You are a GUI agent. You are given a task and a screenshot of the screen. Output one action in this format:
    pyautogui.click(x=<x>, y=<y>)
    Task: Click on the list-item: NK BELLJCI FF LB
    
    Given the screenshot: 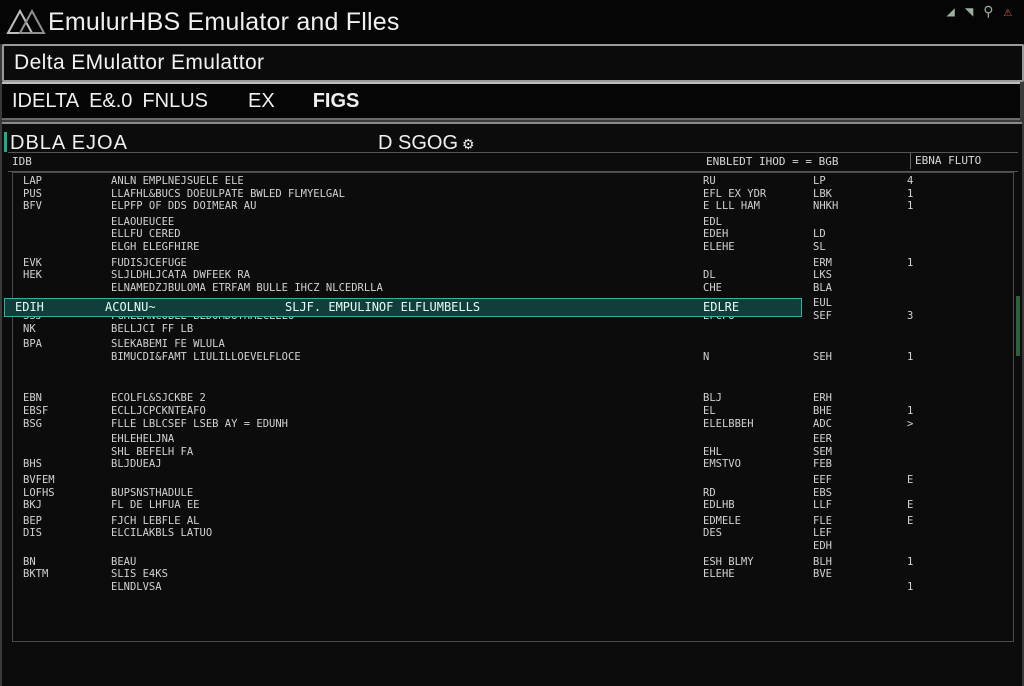 What is the action you would take?
    pyautogui.click(x=513, y=329)
    